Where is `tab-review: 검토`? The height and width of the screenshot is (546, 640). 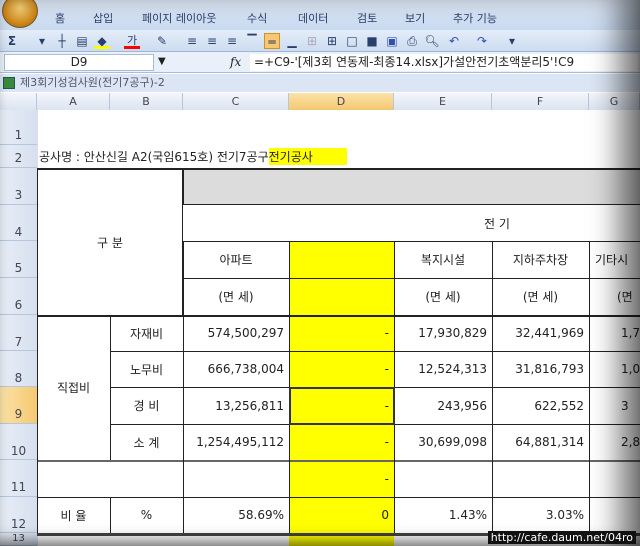 tab-review: 검토 is located at coordinates (367, 18).